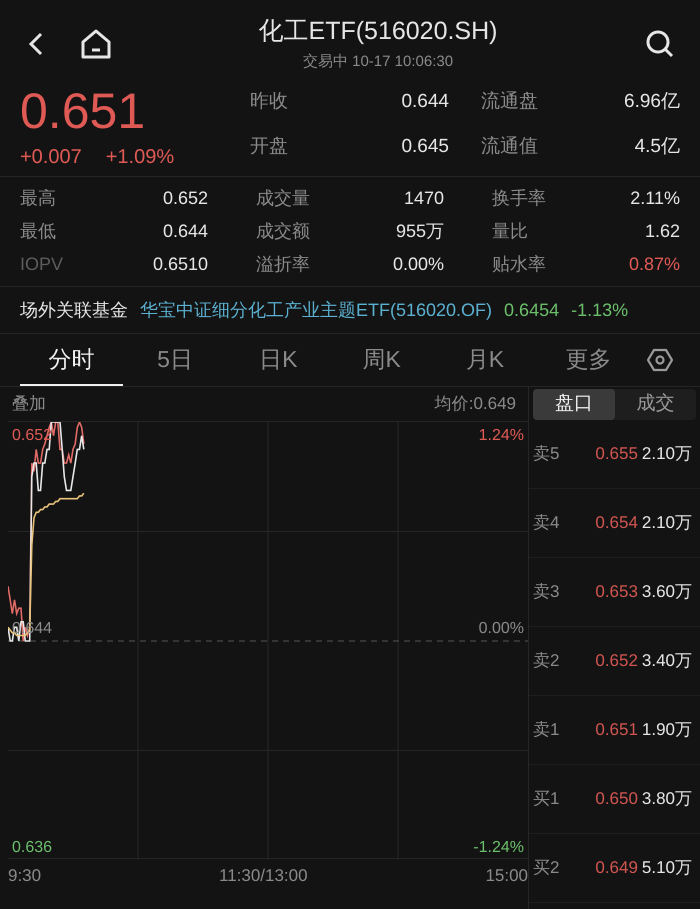 The height and width of the screenshot is (909, 700). What do you see at coordinates (42, 264) in the screenshot?
I see `stat-label: IOPV` at bounding box center [42, 264].